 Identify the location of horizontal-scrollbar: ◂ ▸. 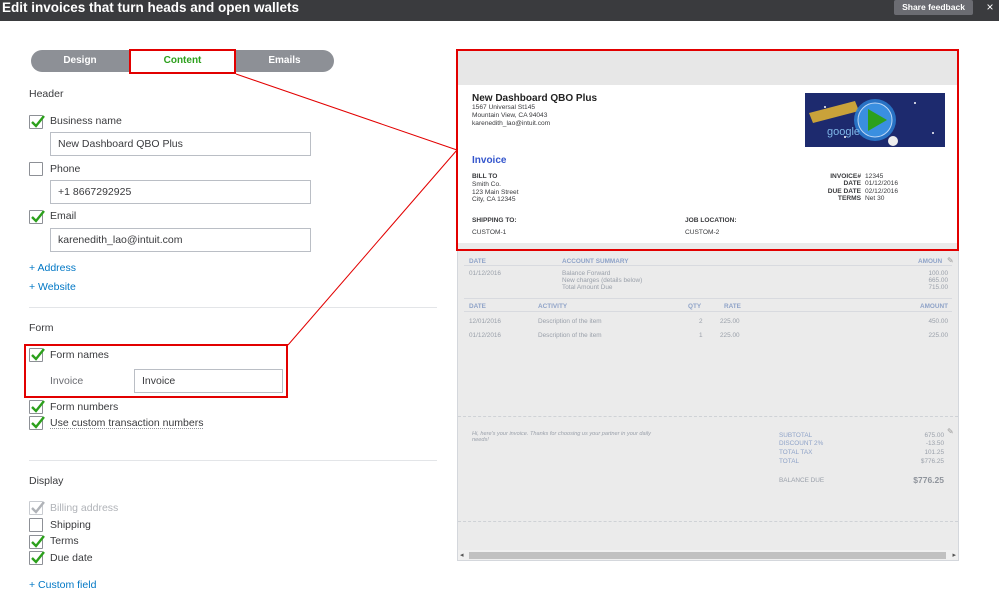
(708, 555).